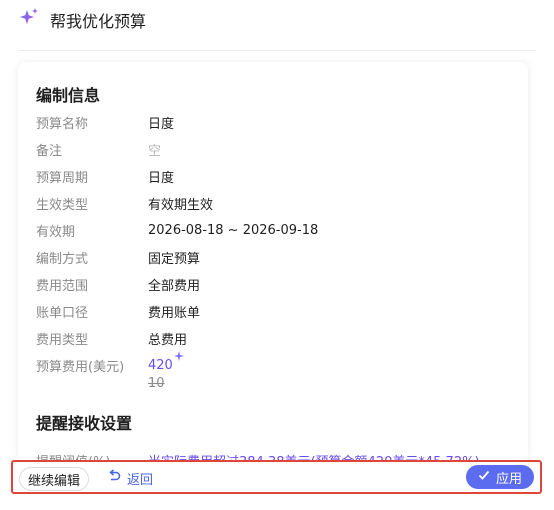 This screenshot has height=510, width=554. I want to click on field-row-budget-period: 预算周期 日度, so click(105, 176).